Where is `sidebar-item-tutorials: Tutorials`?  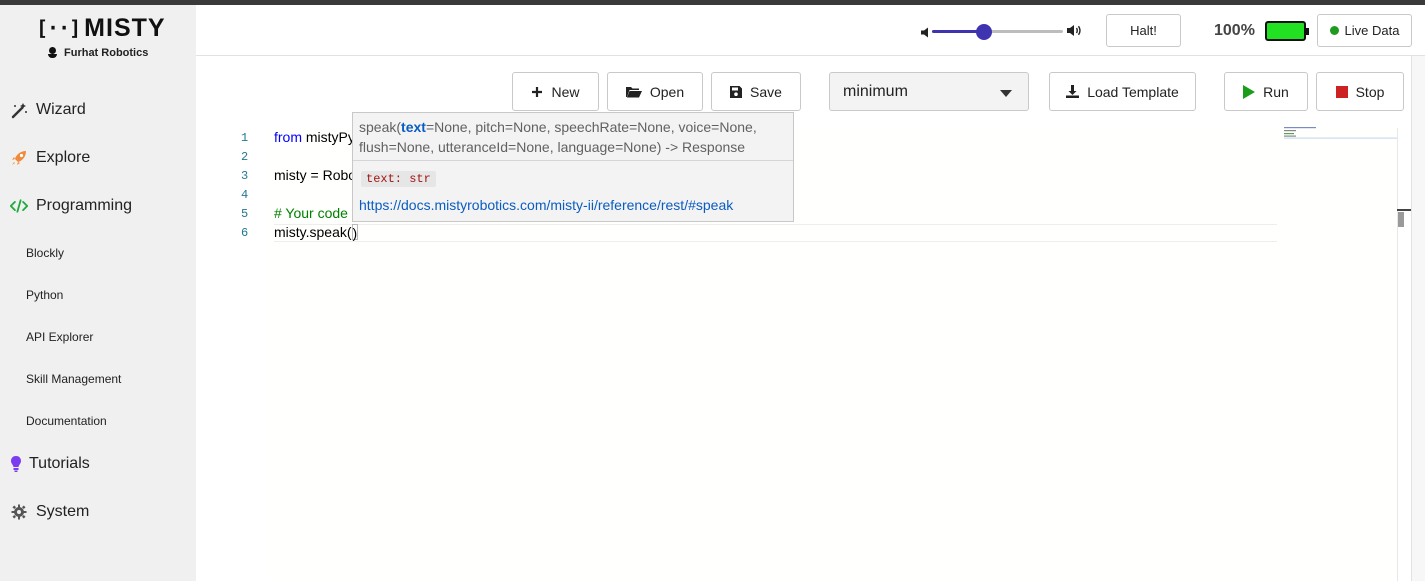 sidebar-item-tutorials: Tutorials is located at coordinates (50, 464).